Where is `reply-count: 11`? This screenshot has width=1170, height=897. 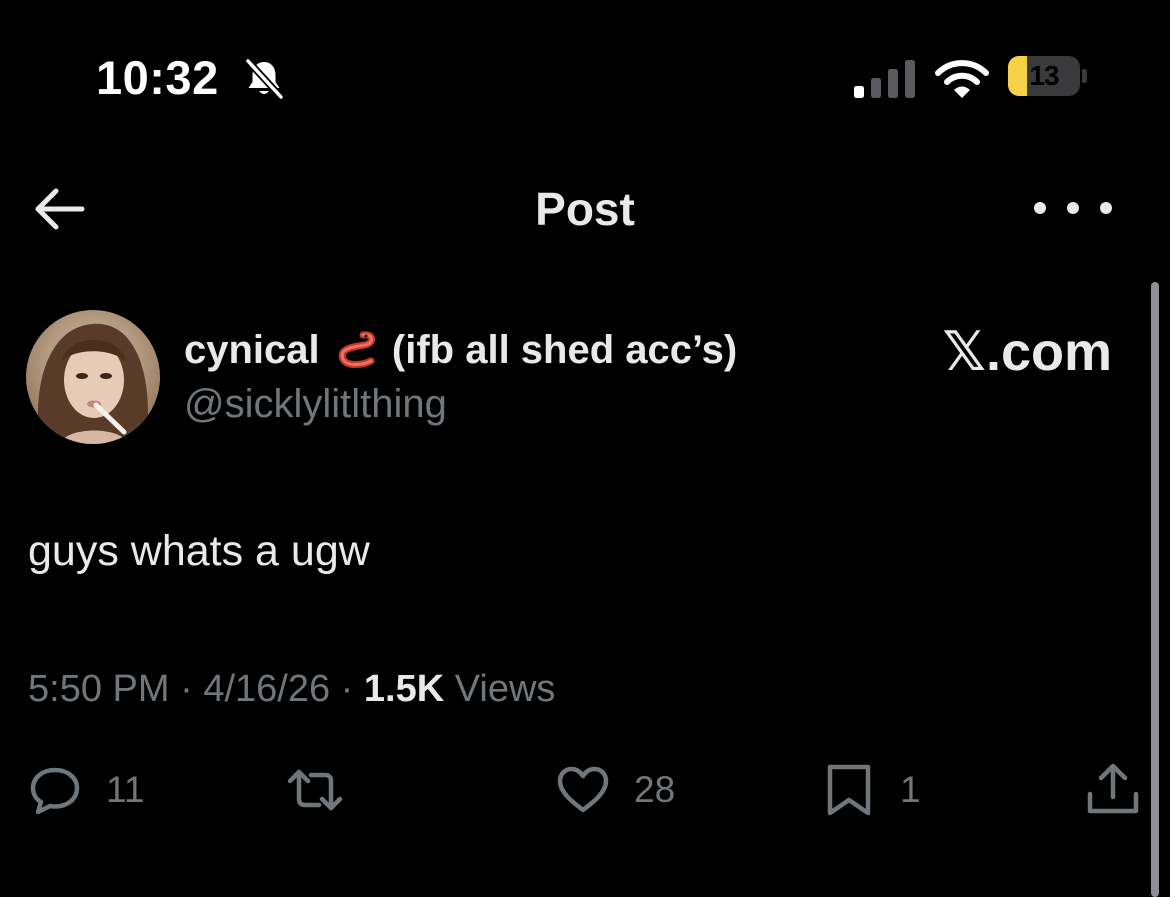 reply-count: 11 is located at coordinates (125, 789).